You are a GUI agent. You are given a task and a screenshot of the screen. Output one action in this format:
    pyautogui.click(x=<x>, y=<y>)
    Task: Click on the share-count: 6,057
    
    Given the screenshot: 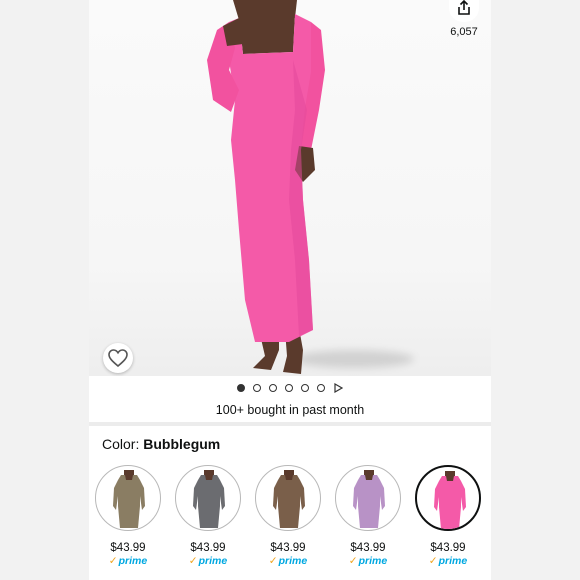 What is the action you would take?
    pyautogui.click(x=464, y=32)
    